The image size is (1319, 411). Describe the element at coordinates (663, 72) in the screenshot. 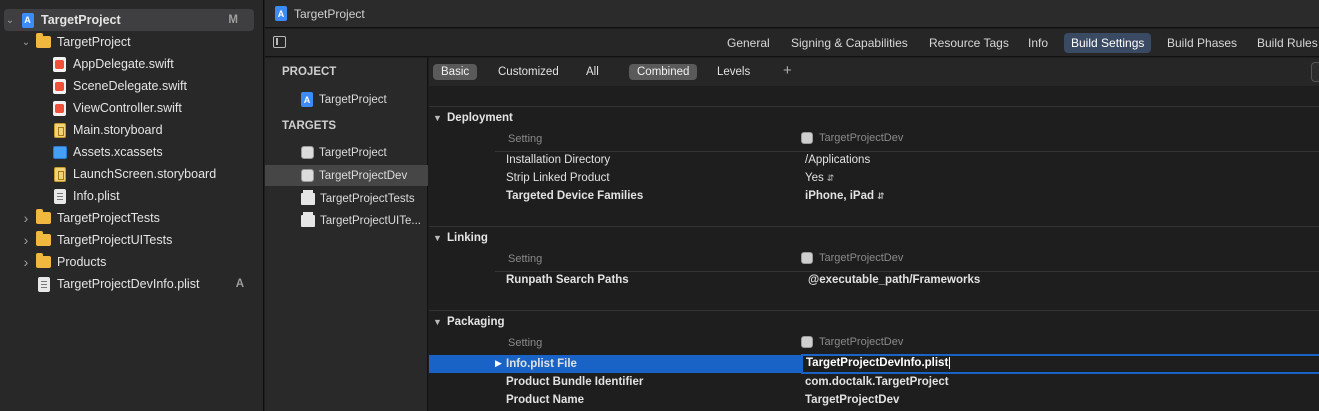

I see `combined-view-button: Combined` at that location.